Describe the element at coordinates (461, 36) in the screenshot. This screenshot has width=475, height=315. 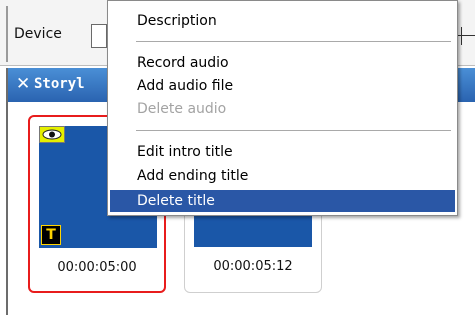
I see `toolbar-divider-vertical` at that location.